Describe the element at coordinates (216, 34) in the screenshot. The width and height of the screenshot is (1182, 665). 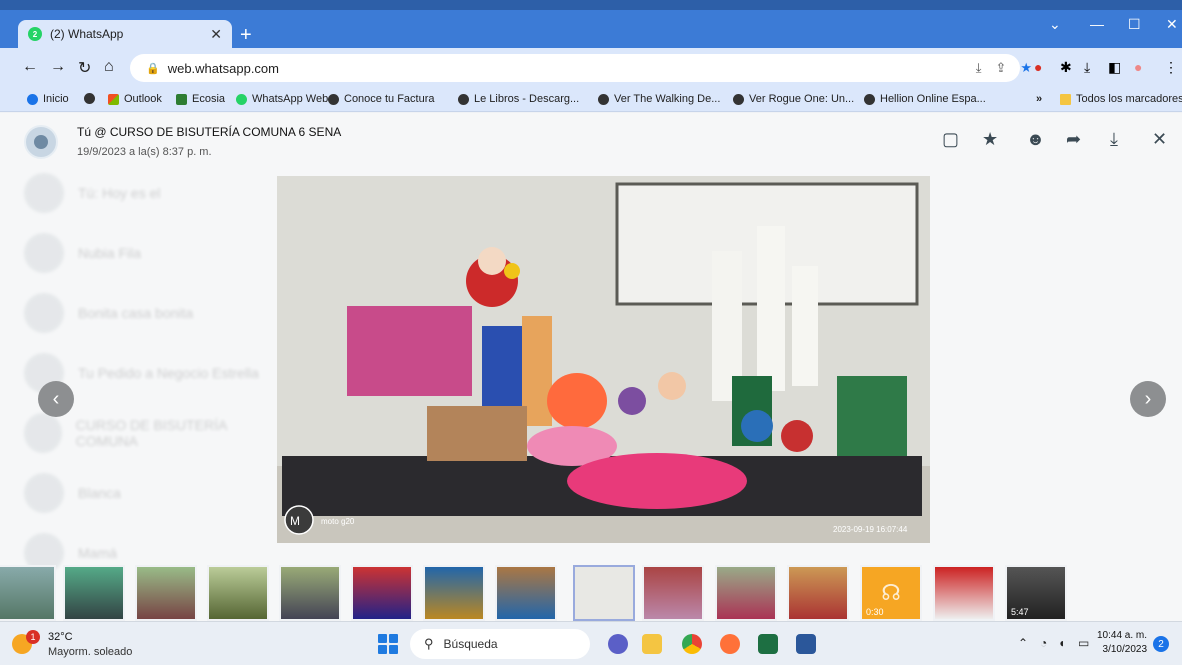
I see `close-tab-icon: ✕` at that location.